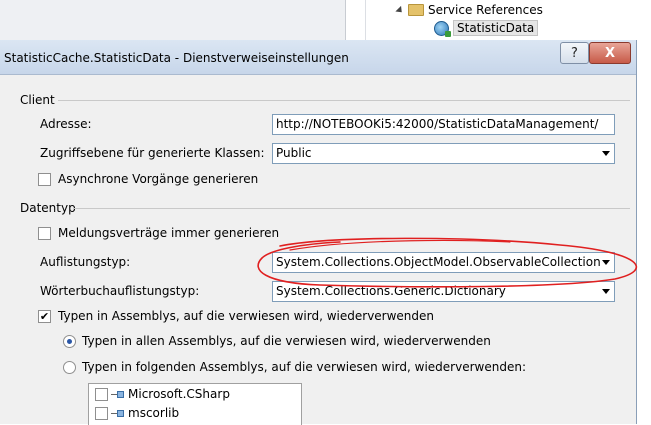 The image size is (651, 425). I want to click on tree-item-label: StatisticData, so click(496, 28).